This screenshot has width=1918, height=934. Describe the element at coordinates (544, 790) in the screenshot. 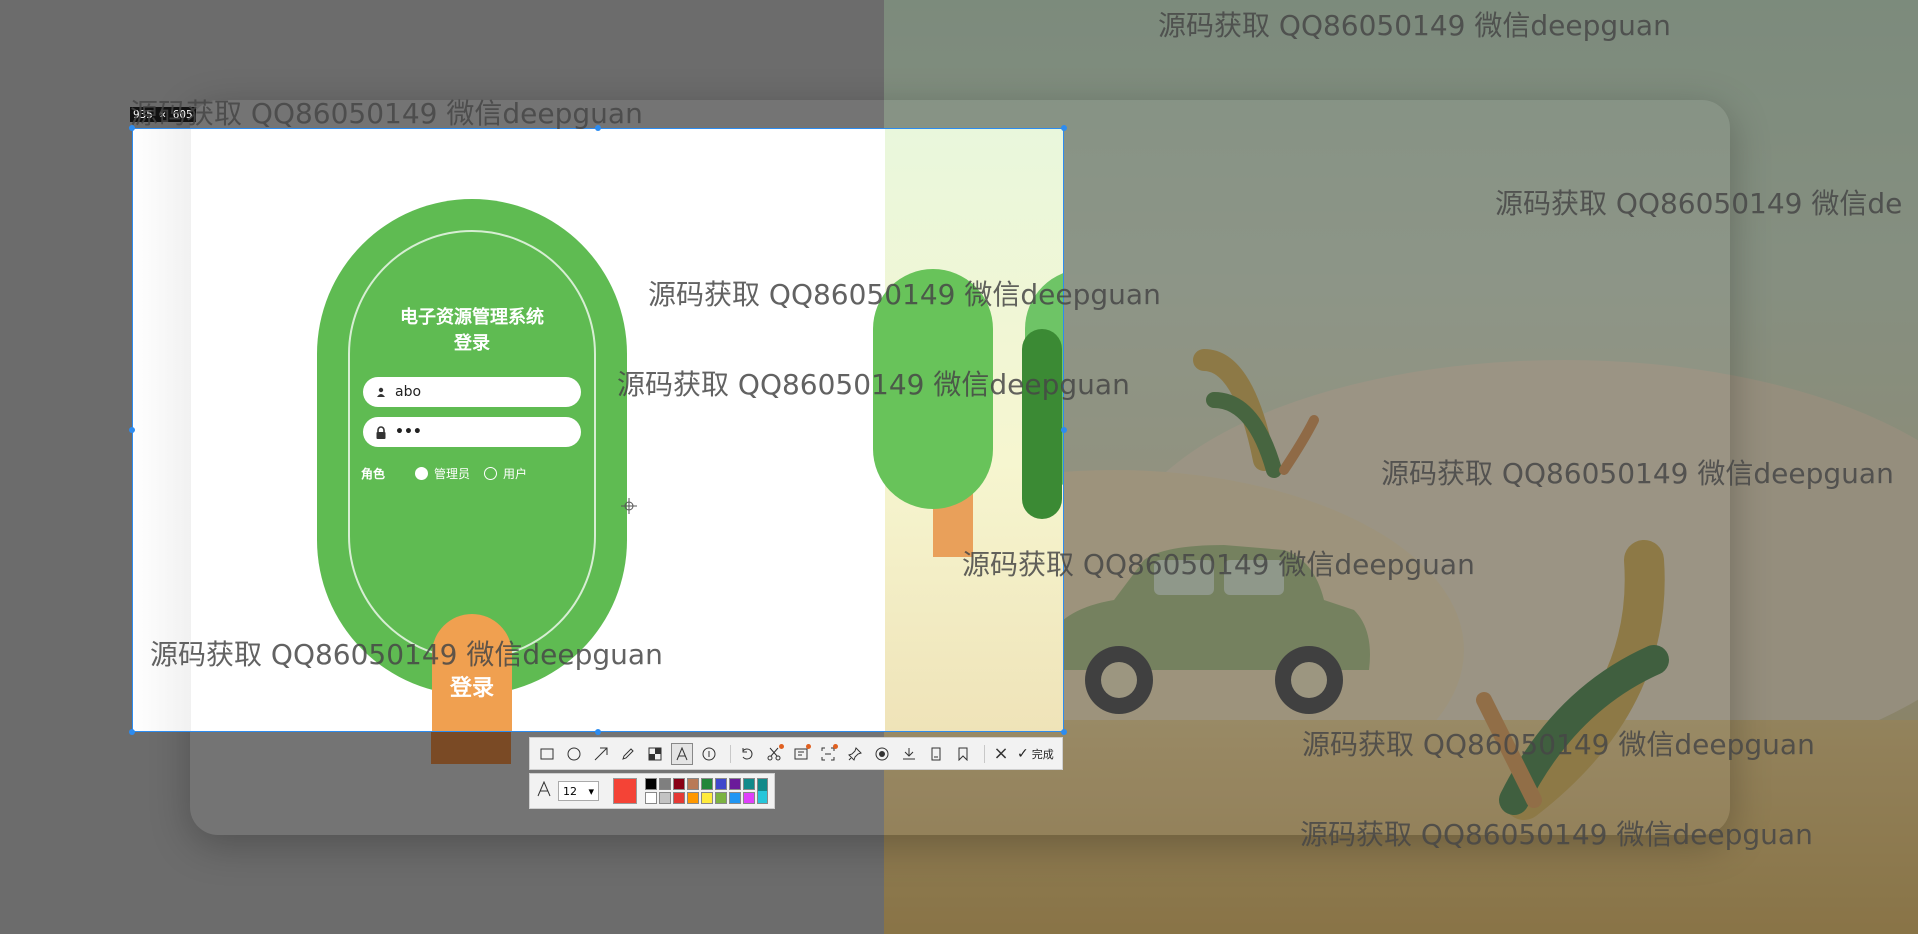

I see `font-icon` at that location.